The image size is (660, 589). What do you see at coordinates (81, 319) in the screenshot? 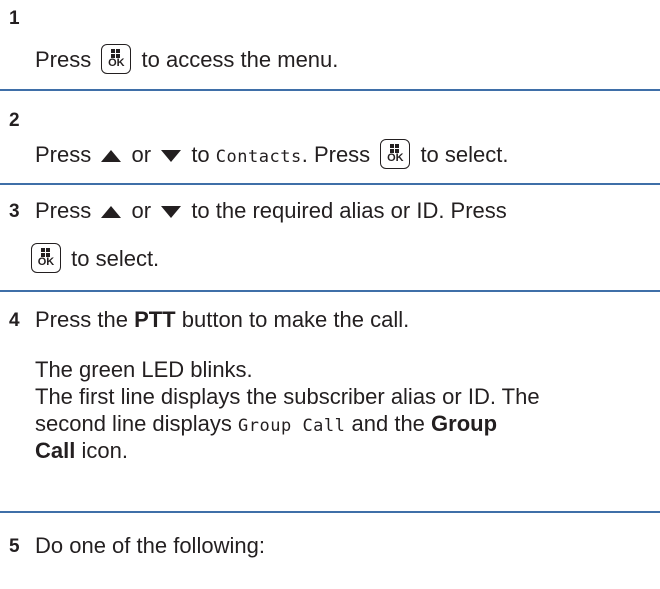
I see `step-text: Press the` at bounding box center [81, 319].